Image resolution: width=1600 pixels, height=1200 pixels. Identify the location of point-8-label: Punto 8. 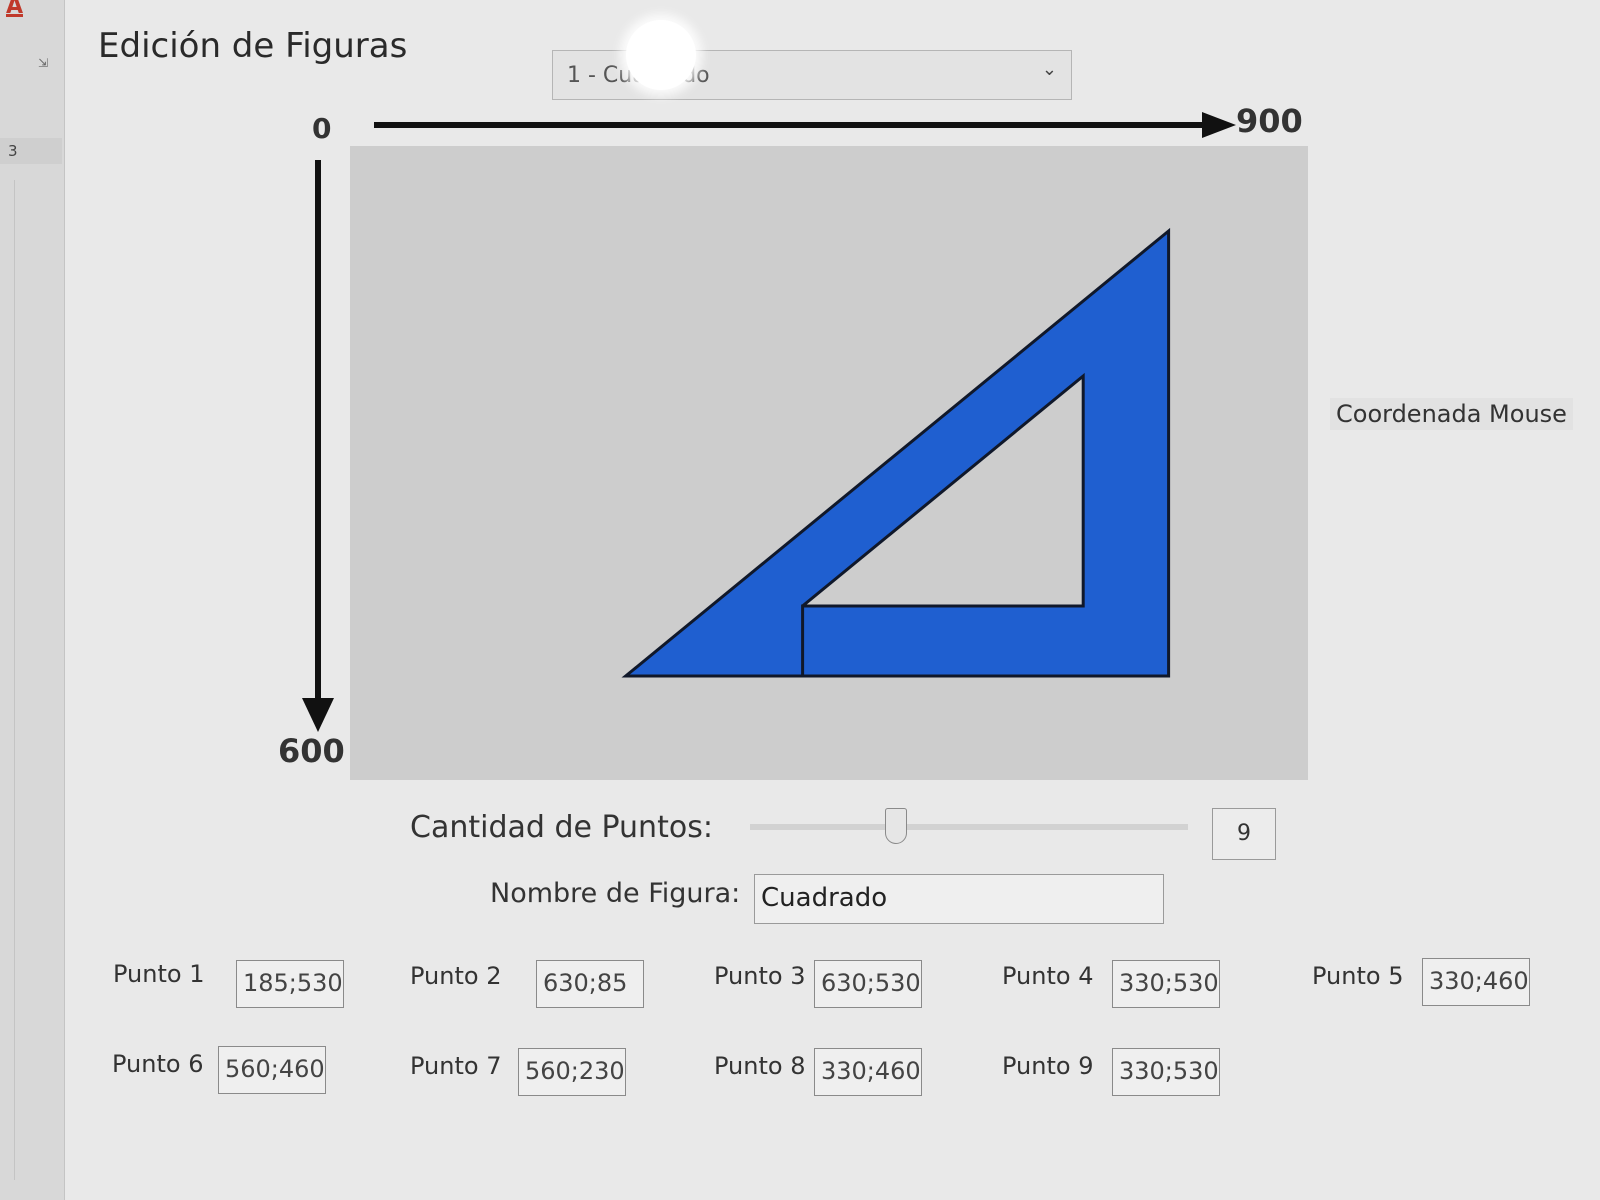
(760, 1066).